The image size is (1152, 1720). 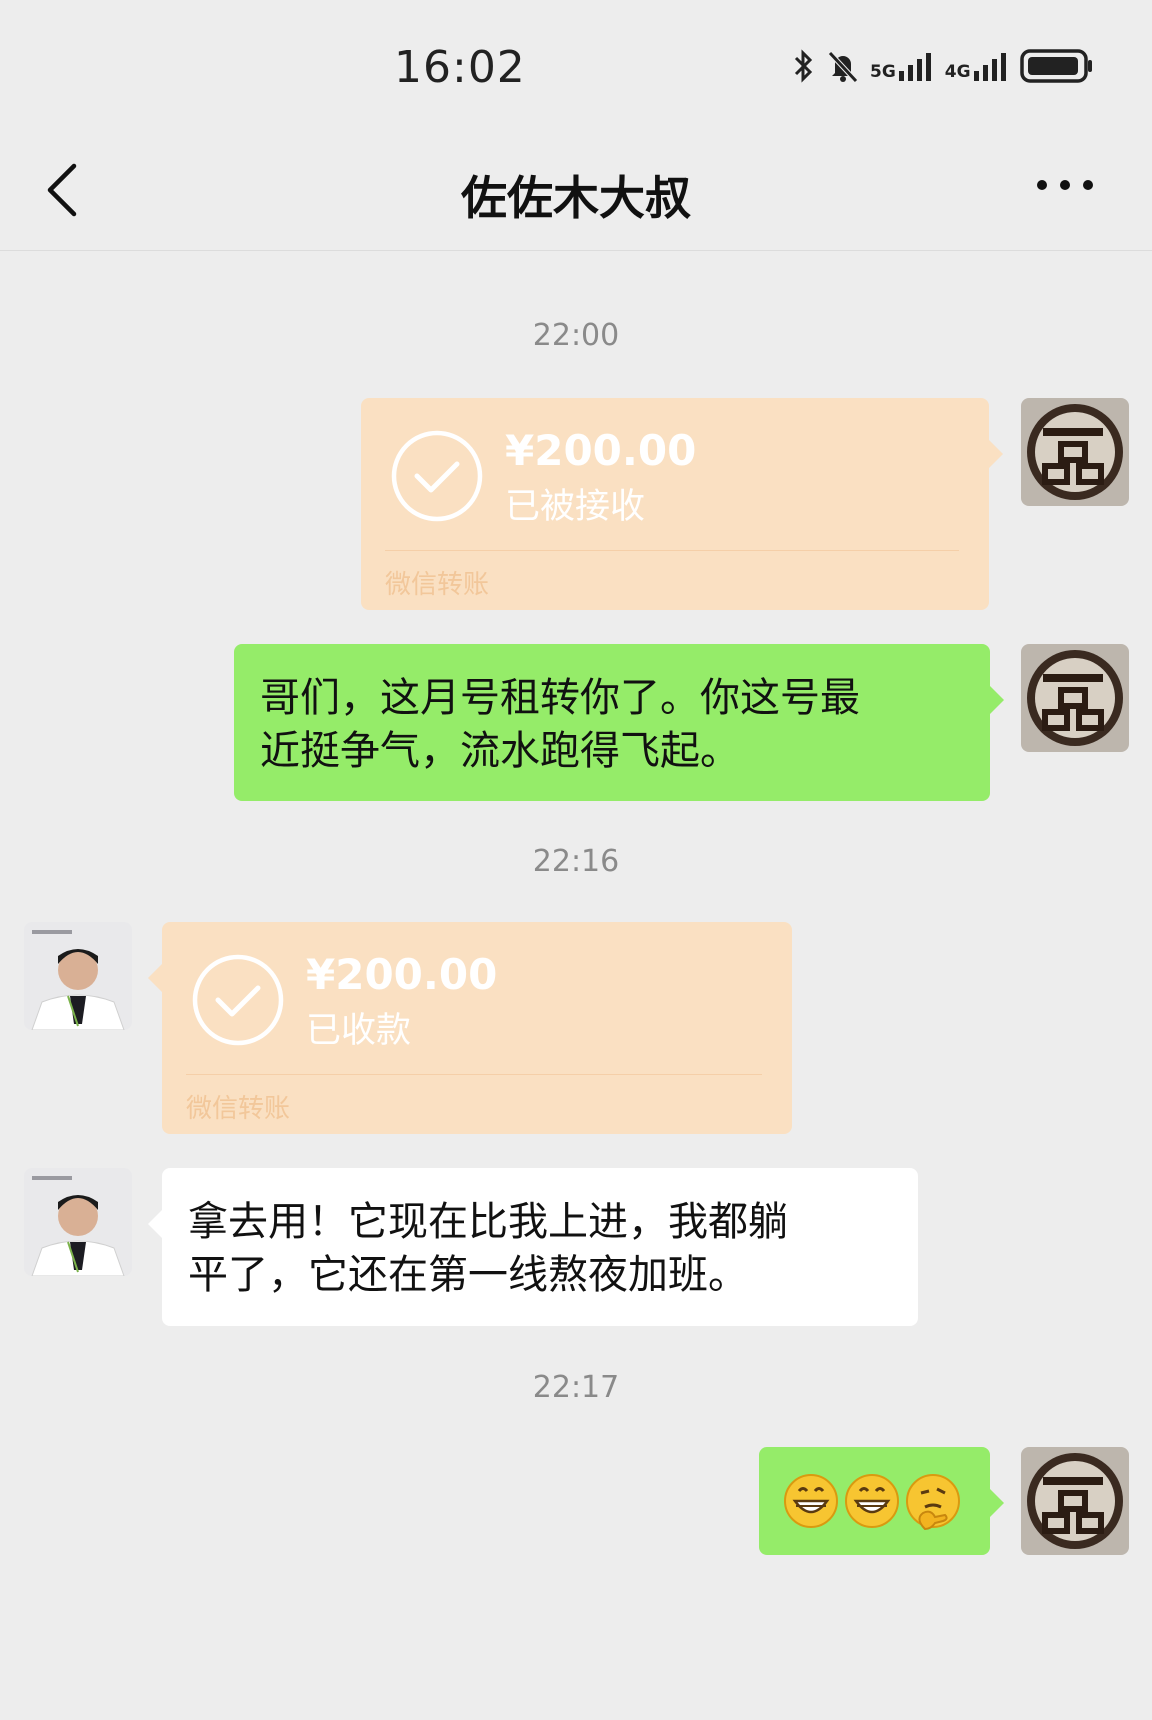 What do you see at coordinates (560, 698) in the screenshot?
I see `message-line: 哥们，这月号租转你了。你这号最` at bounding box center [560, 698].